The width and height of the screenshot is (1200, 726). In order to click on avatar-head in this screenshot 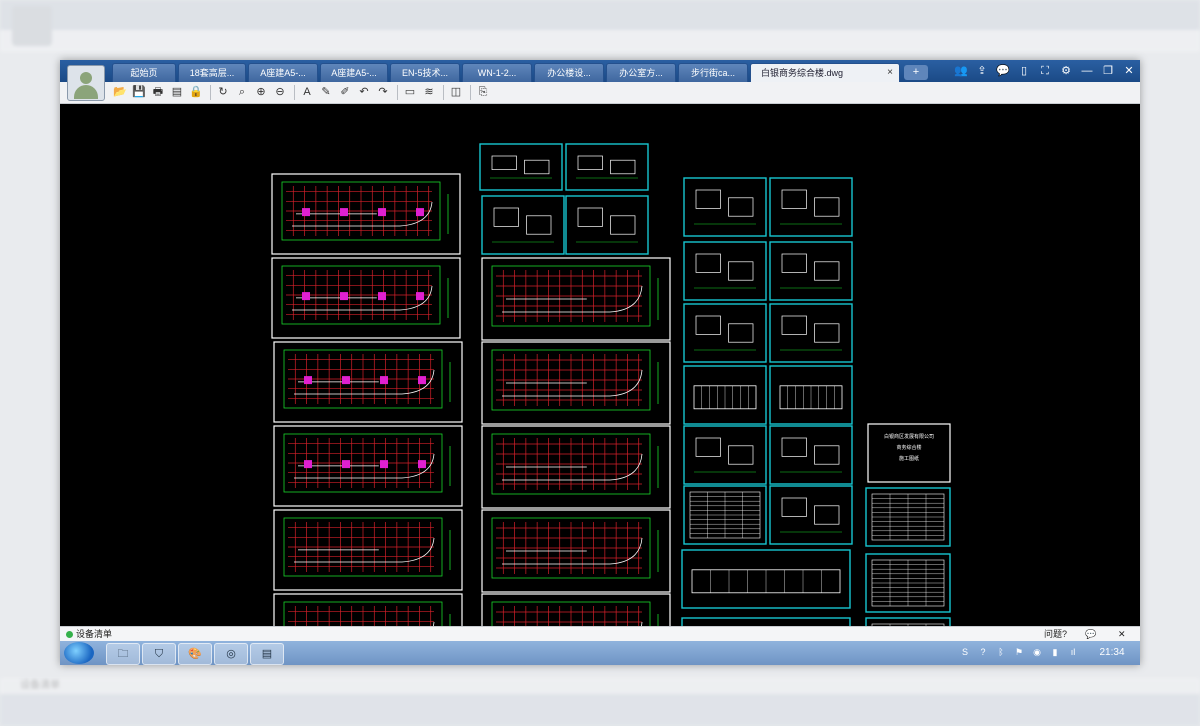, I will do `click(86, 78)`.